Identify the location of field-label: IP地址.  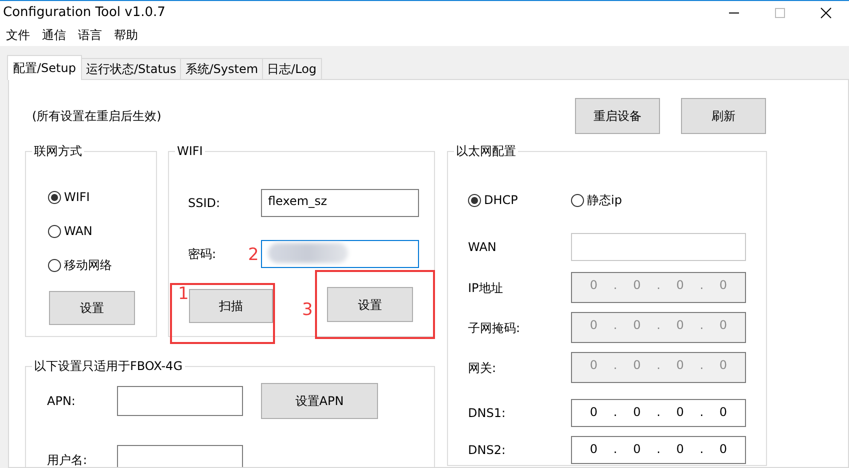
(486, 288).